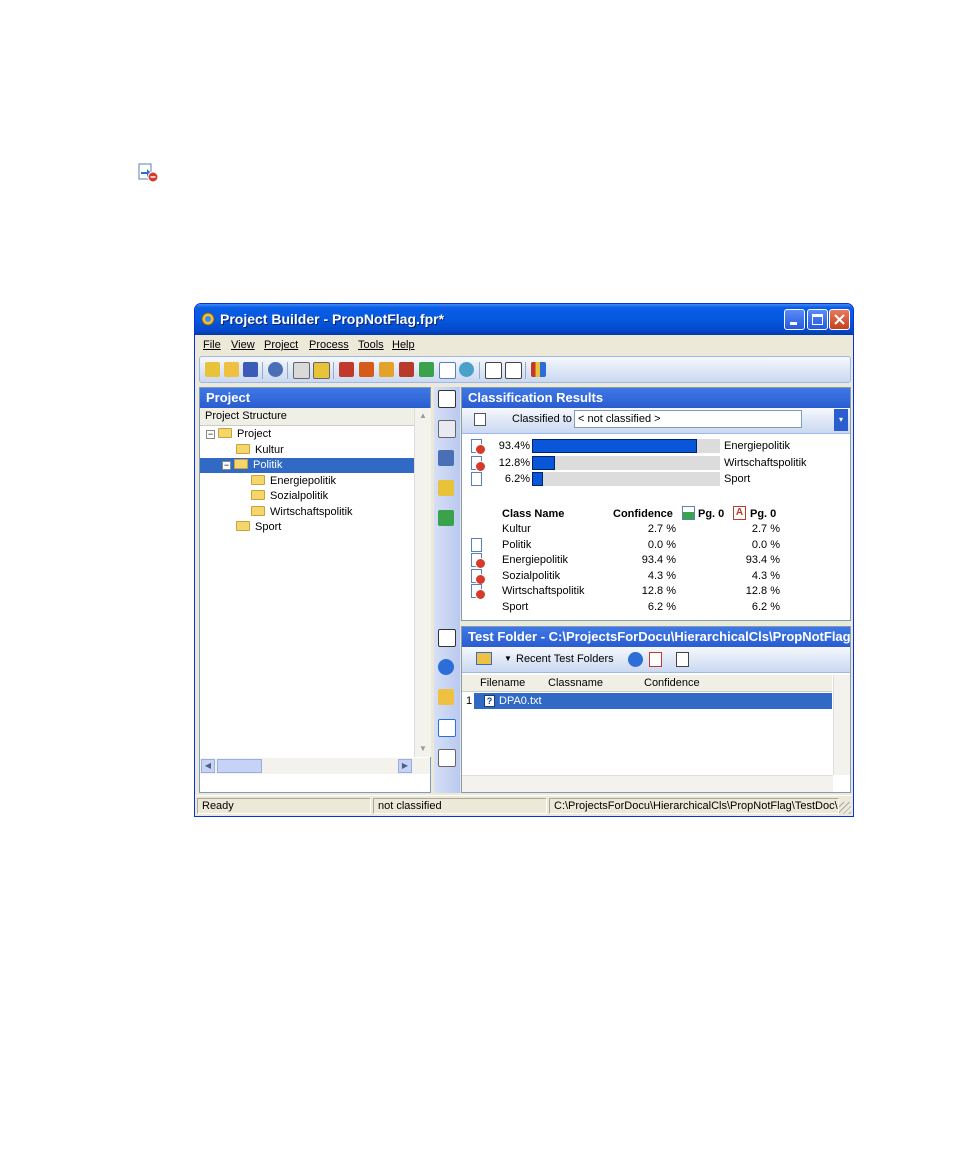 Image resolution: width=954 pixels, height=1164 pixels. Describe the element at coordinates (293, 481) in the screenshot. I see `tree-item-energiepolitik: Energiepolitik` at that location.